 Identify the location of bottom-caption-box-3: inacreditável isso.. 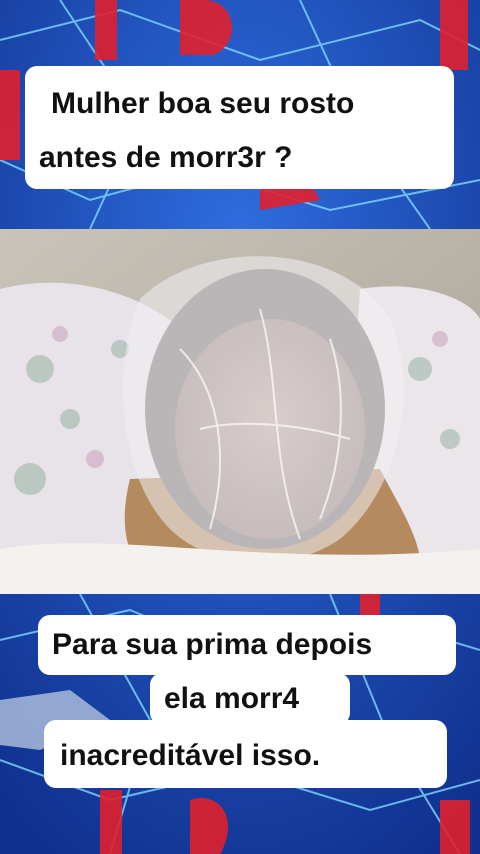
(245, 754).